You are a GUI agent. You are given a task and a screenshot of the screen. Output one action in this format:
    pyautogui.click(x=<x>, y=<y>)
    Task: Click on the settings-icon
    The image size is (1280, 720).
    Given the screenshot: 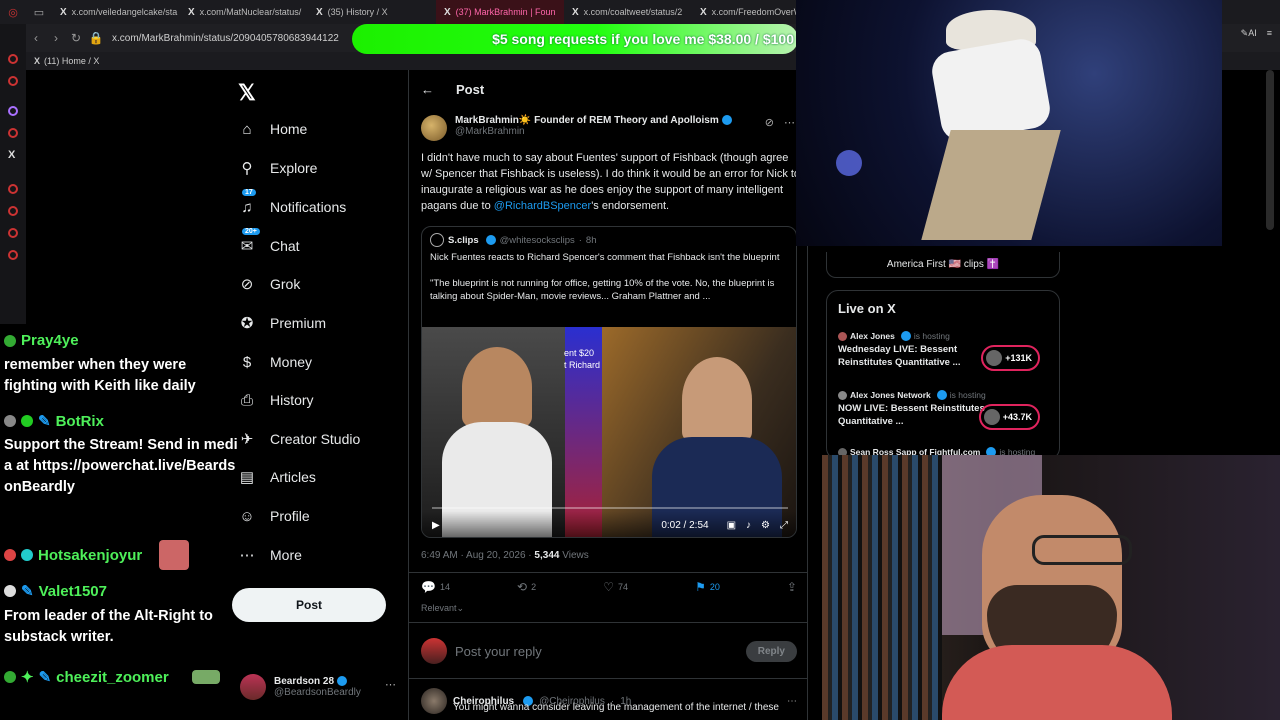 What is the action you would take?
    pyautogui.click(x=13, y=255)
    